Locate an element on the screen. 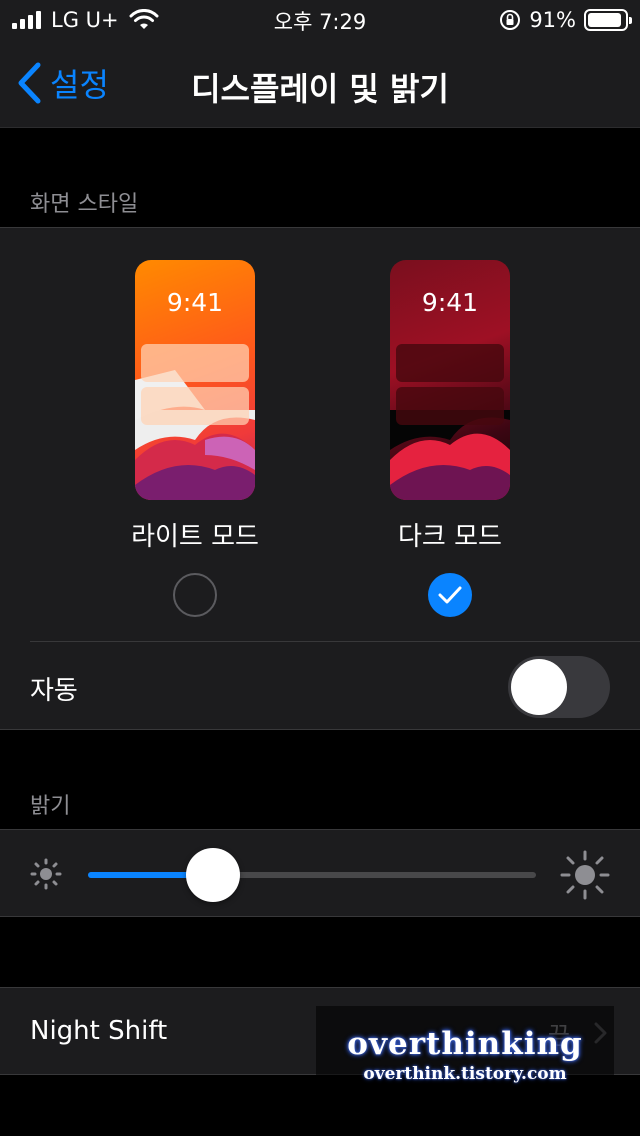 The image size is (640, 1136). dark-mode-label: 다크 모드 is located at coordinates (450, 537).